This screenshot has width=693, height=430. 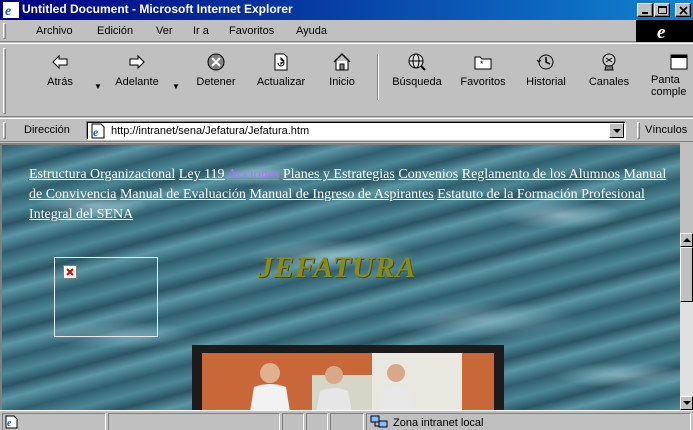 I want to click on forward-arrow-icon, so click(x=137, y=62).